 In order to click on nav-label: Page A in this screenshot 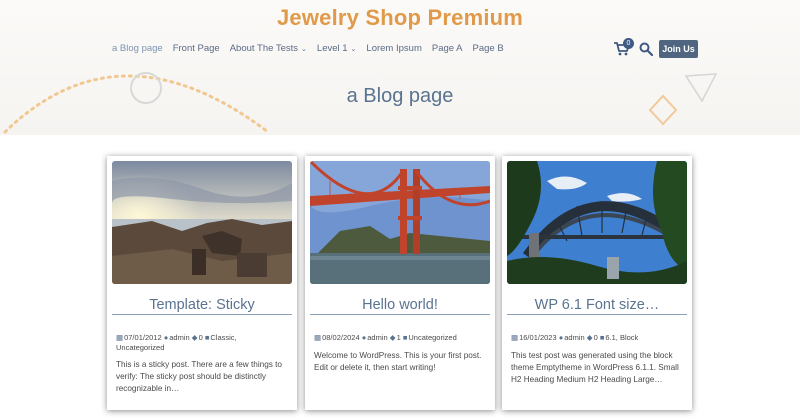, I will do `click(447, 48)`.